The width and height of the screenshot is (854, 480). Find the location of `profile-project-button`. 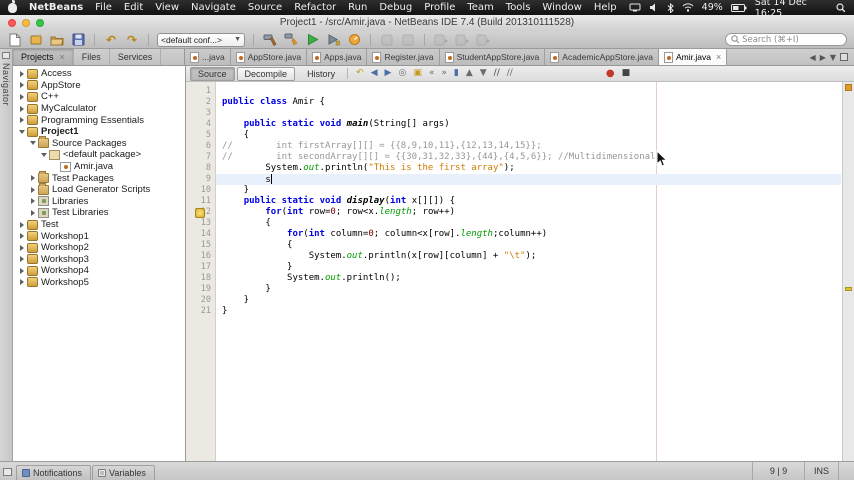

profile-project-button is located at coordinates (354, 40).